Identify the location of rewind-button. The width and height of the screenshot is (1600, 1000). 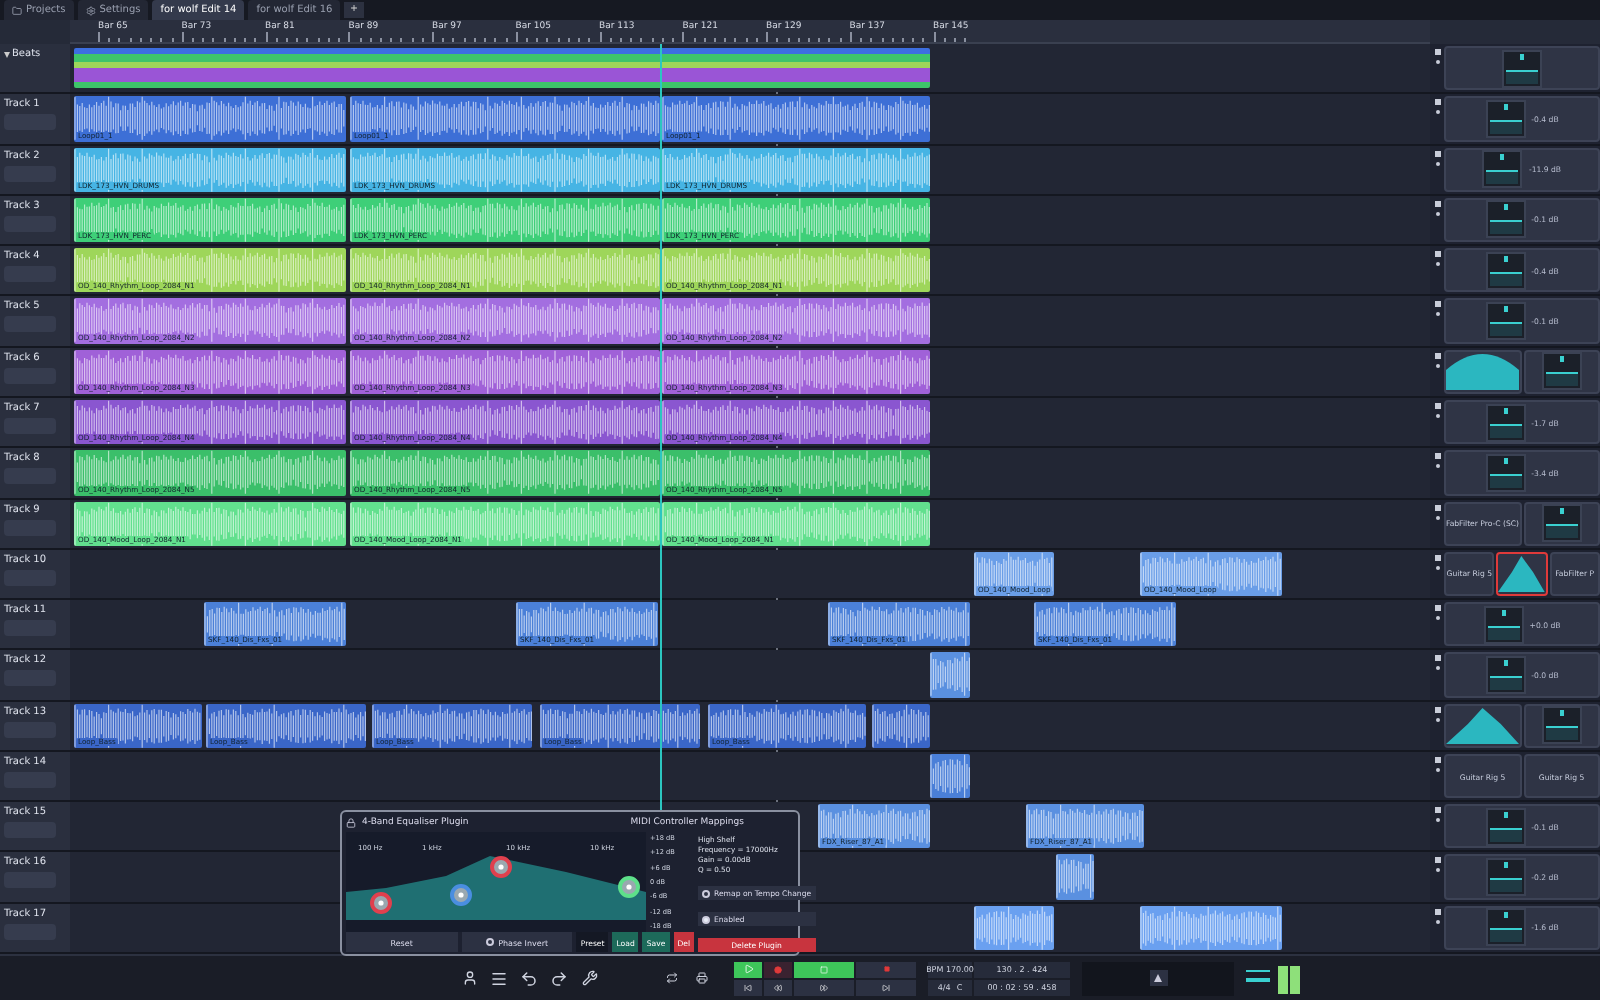
(778, 987).